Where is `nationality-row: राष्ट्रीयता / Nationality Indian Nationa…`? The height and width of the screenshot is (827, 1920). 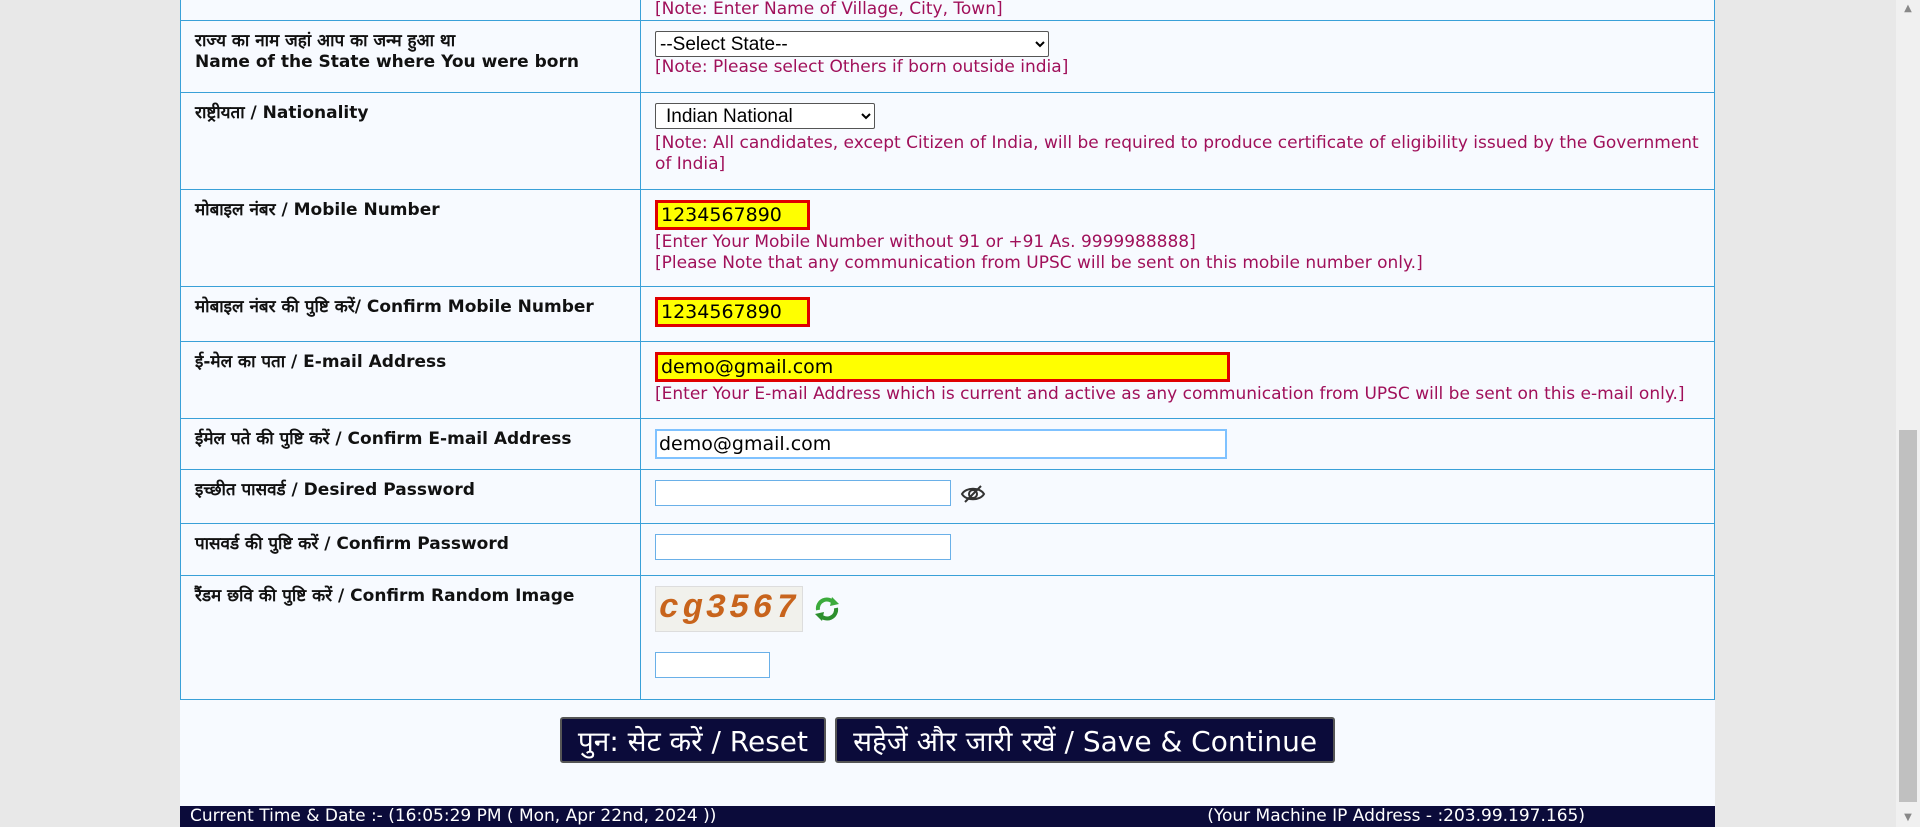 nationality-row: राष्ट्रीयता / Nationality Indian Nationa… is located at coordinates (947, 141).